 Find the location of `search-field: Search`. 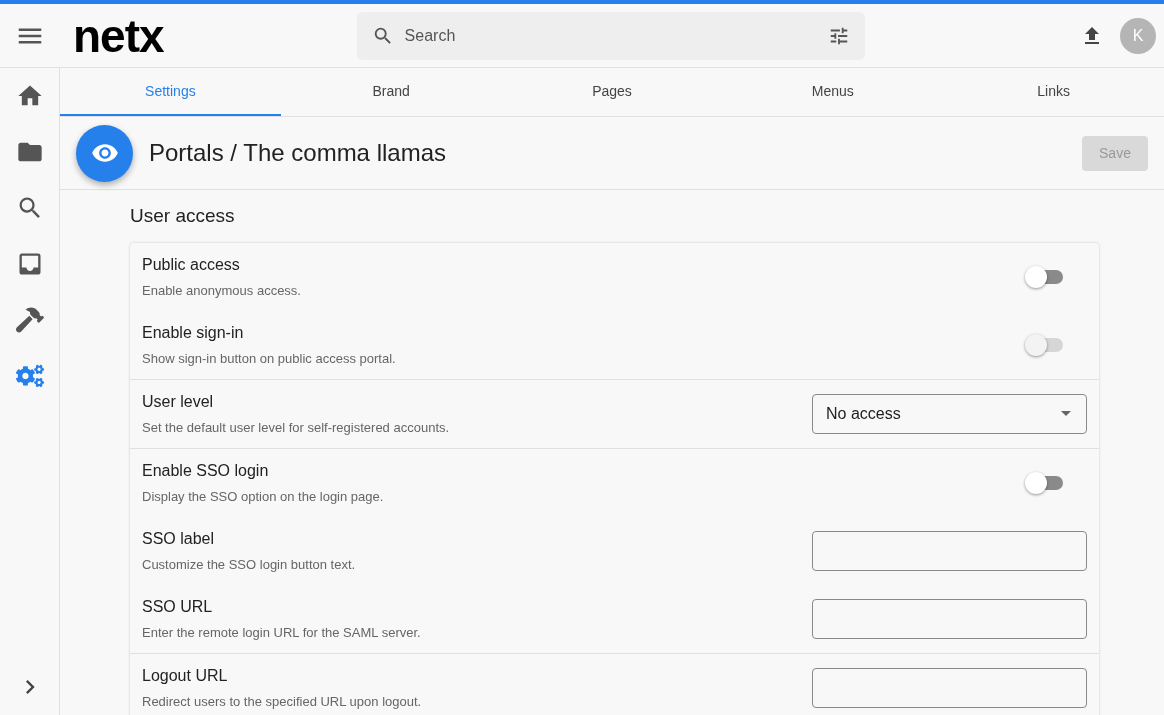

search-field: Search is located at coordinates (610, 35).